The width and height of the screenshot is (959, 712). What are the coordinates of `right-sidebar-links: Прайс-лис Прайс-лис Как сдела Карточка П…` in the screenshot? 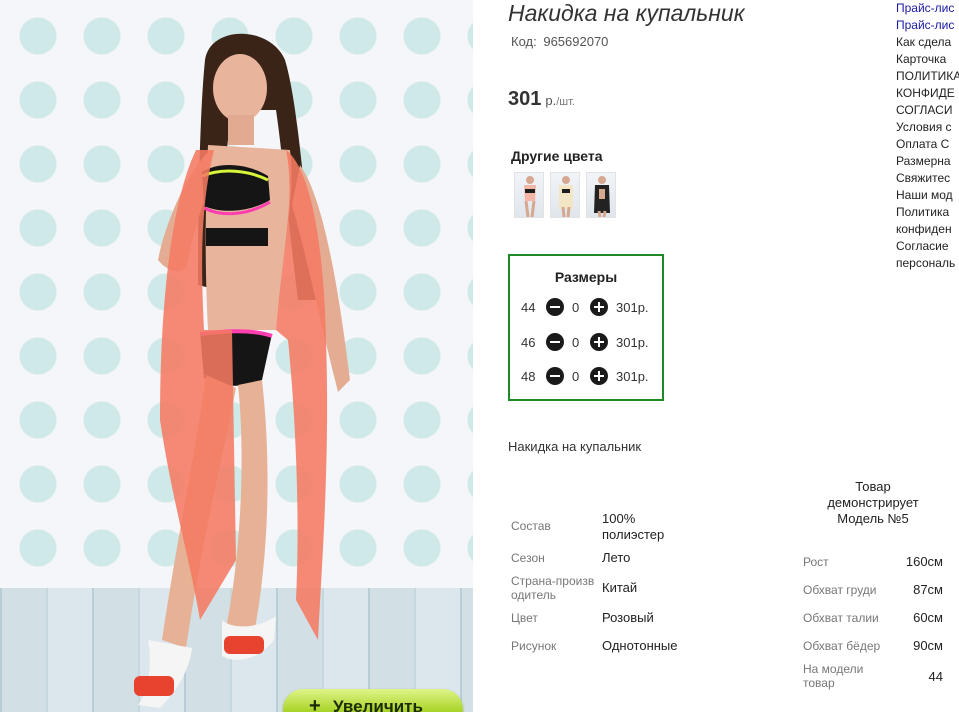 It's located at (927, 136).